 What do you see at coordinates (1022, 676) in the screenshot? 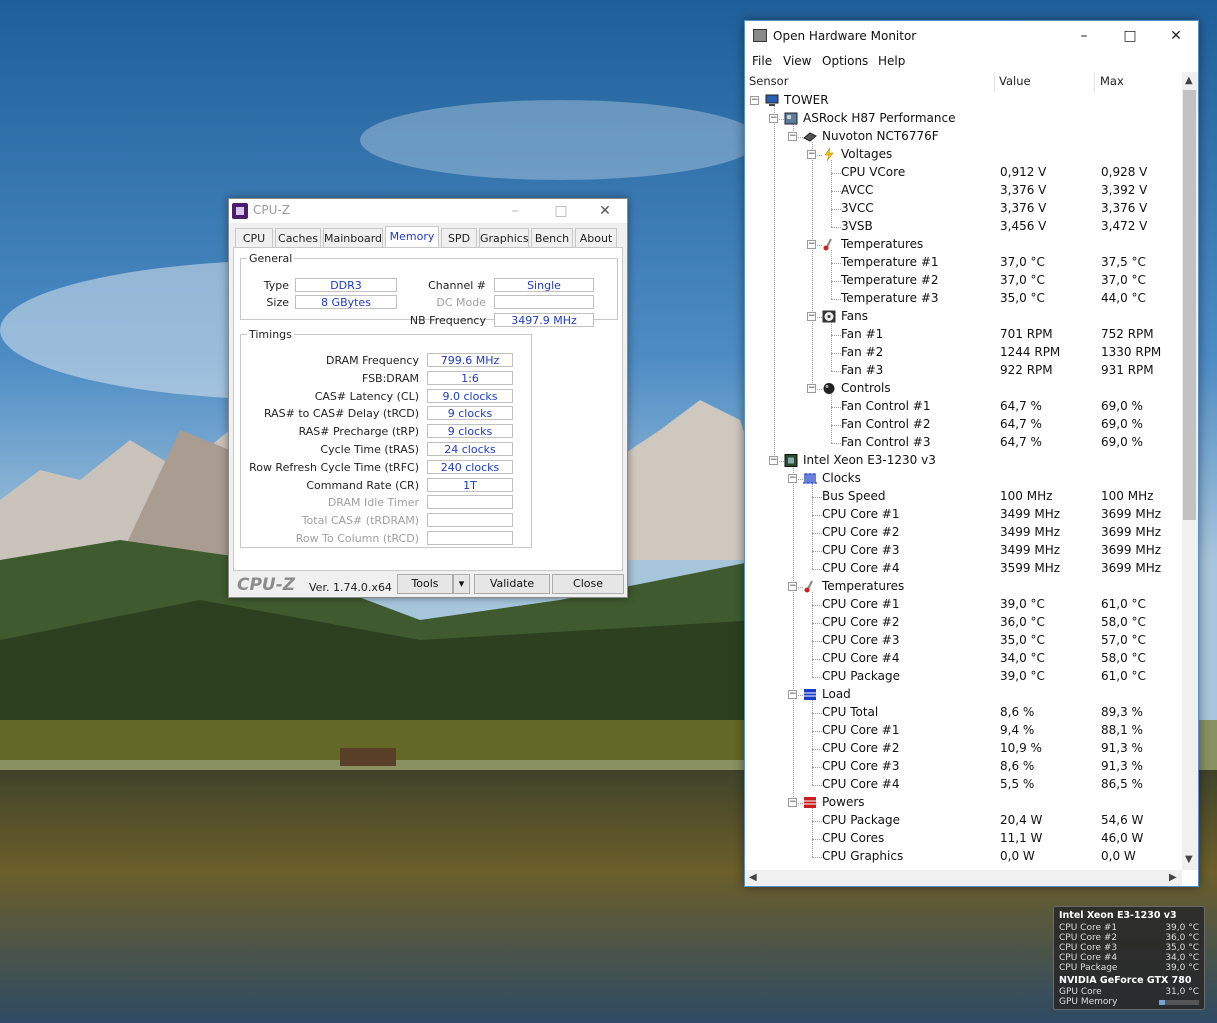
I see `sensor-value: 39,0 °C` at bounding box center [1022, 676].